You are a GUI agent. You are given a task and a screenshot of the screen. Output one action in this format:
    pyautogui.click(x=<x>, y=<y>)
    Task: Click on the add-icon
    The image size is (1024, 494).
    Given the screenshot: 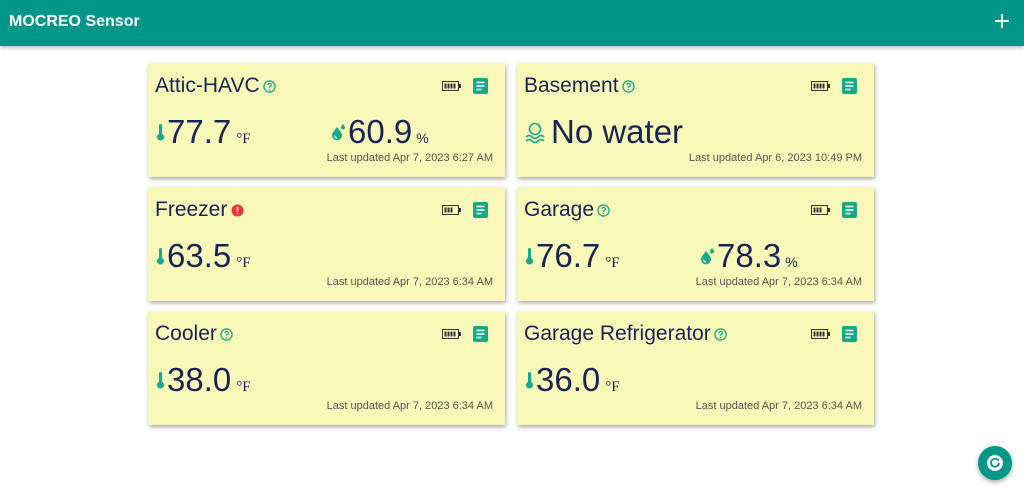 What is the action you would take?
    pyautogui.click(x=1002, y=21)
    